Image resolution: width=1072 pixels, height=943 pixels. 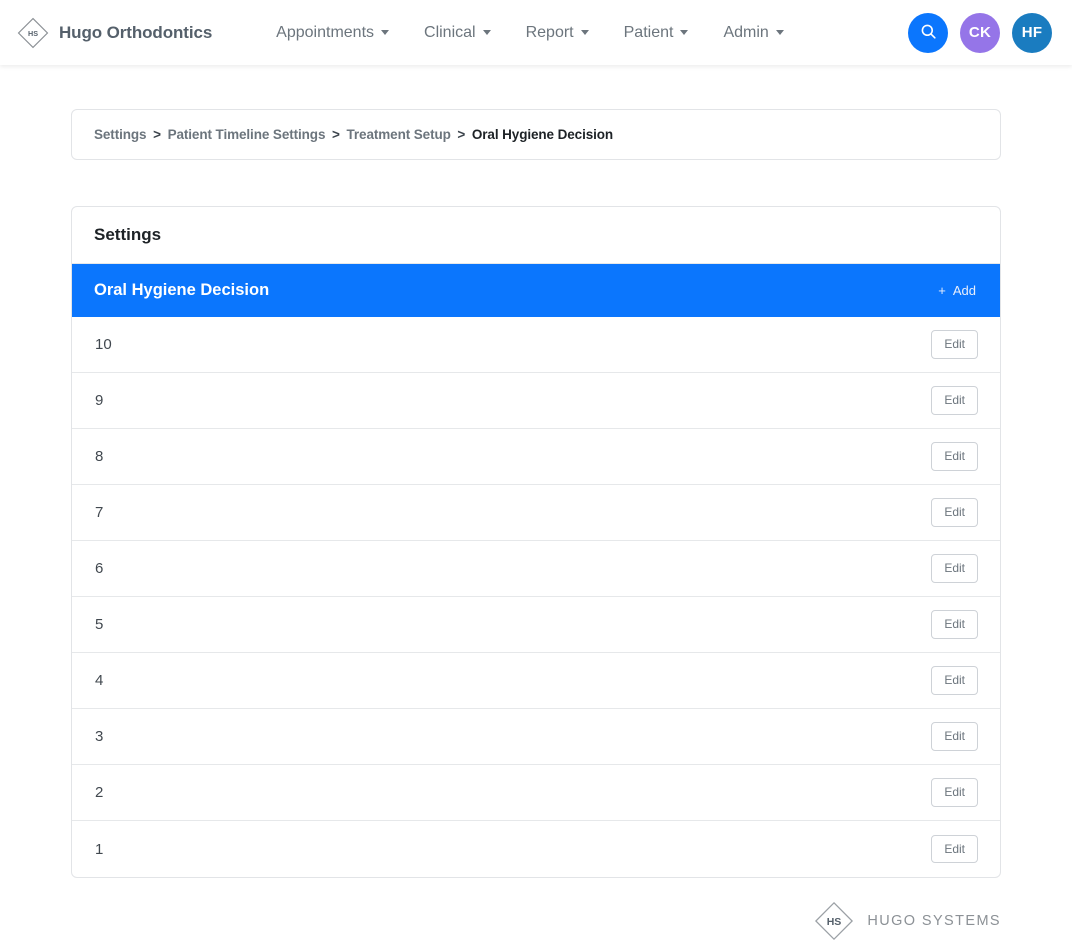 I want to click on table-row: 5 Edit, so click(x=536, y=625).